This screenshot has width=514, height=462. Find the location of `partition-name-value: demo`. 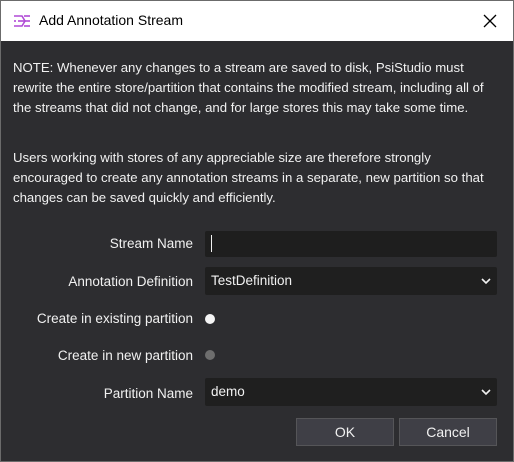

partition-name-value: demo is located at coordinates (228, 391).